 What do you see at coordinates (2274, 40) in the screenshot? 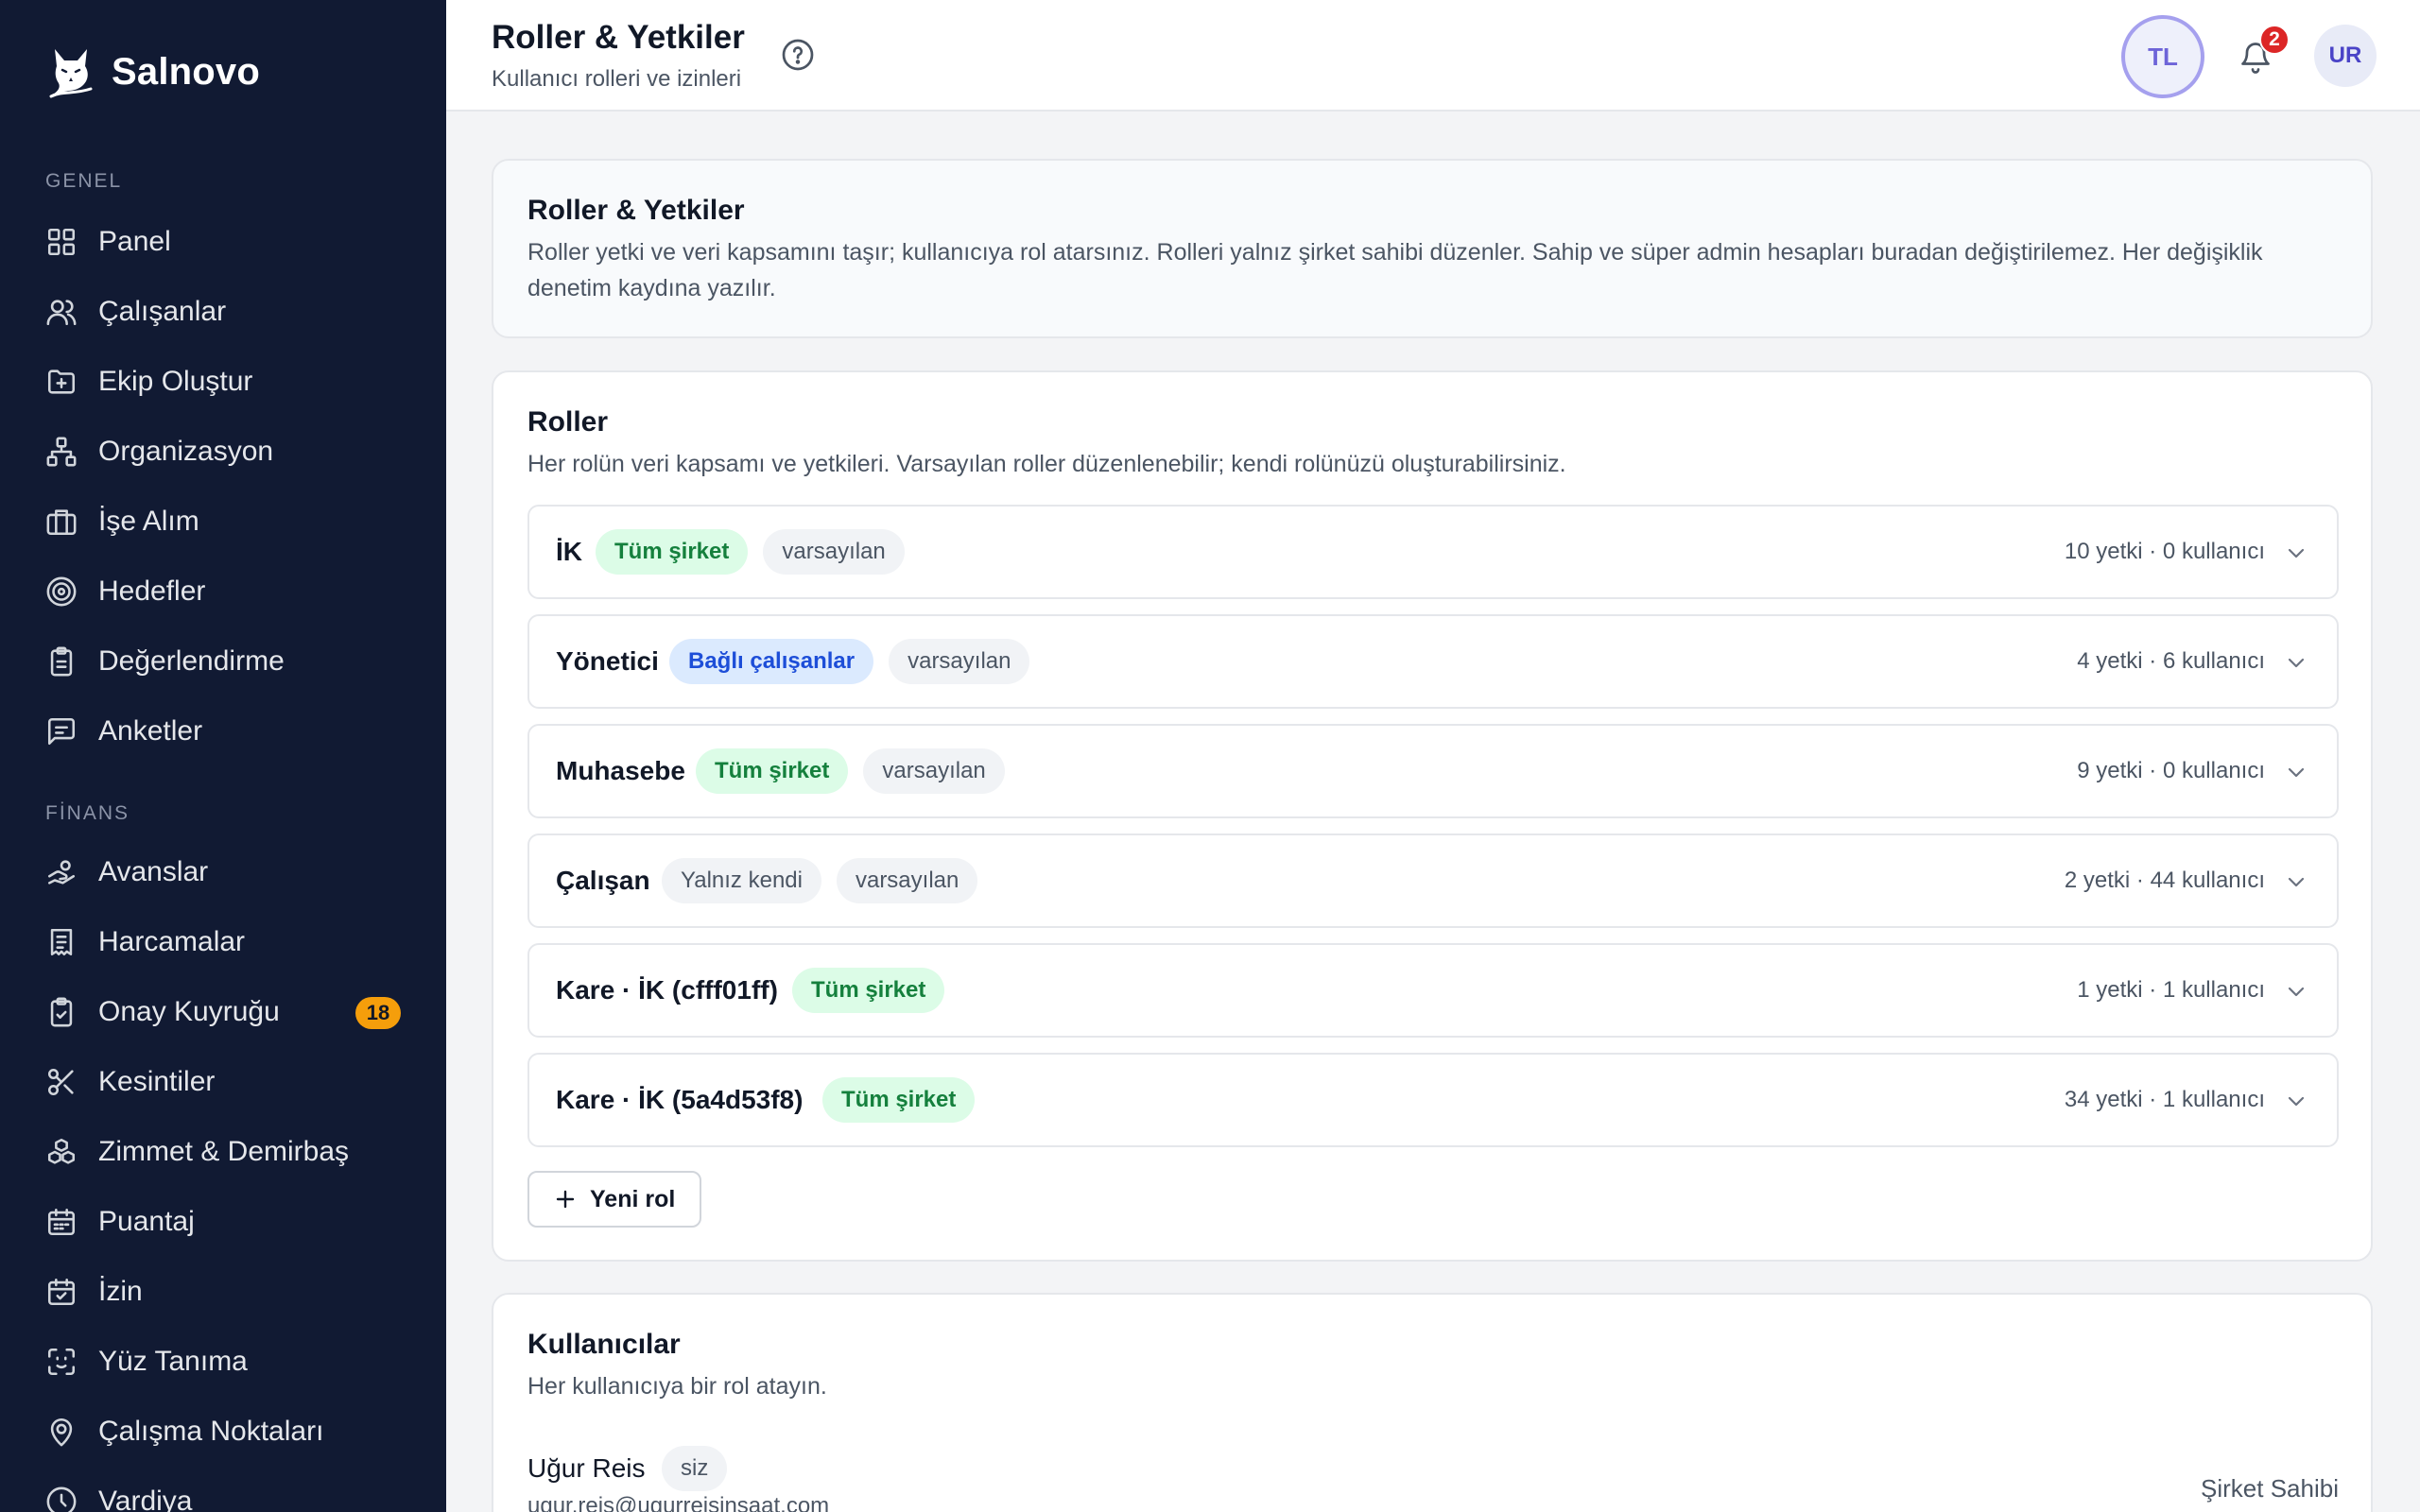
I see `notification-count-badge: 2` at bounding box center [2274, 40].